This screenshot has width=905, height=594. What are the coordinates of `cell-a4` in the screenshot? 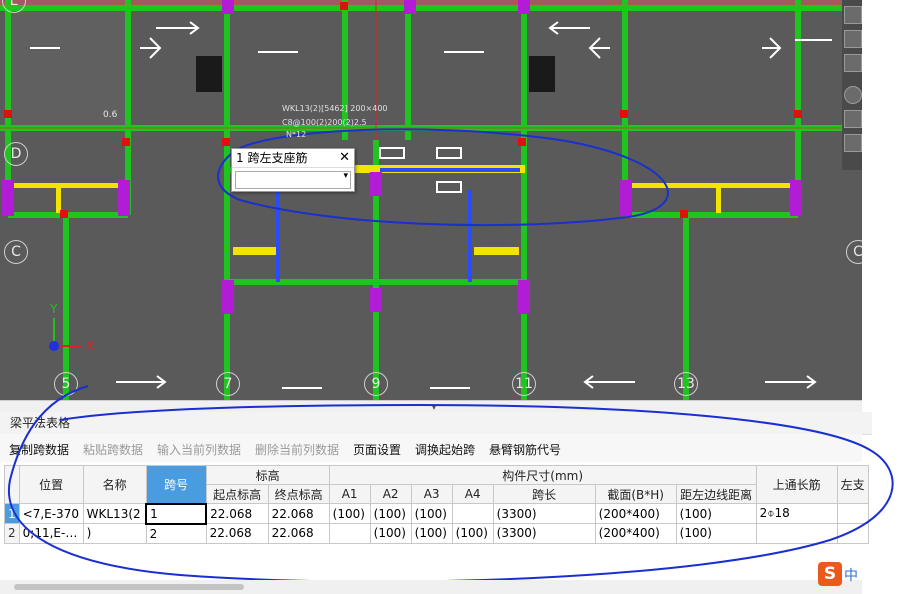 It's located at (472, 513).